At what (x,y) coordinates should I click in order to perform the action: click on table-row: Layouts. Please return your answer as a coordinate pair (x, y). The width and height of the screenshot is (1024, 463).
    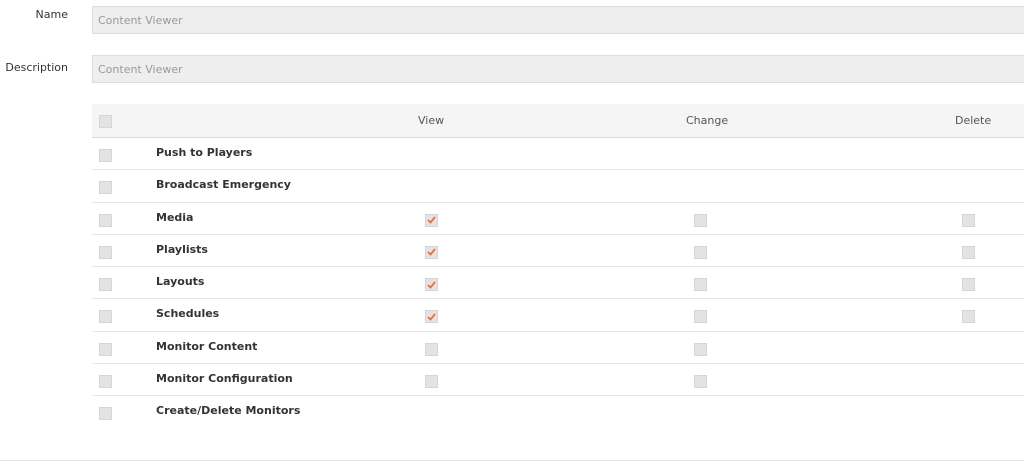
    Looking at the image, I should click on (558, 283).